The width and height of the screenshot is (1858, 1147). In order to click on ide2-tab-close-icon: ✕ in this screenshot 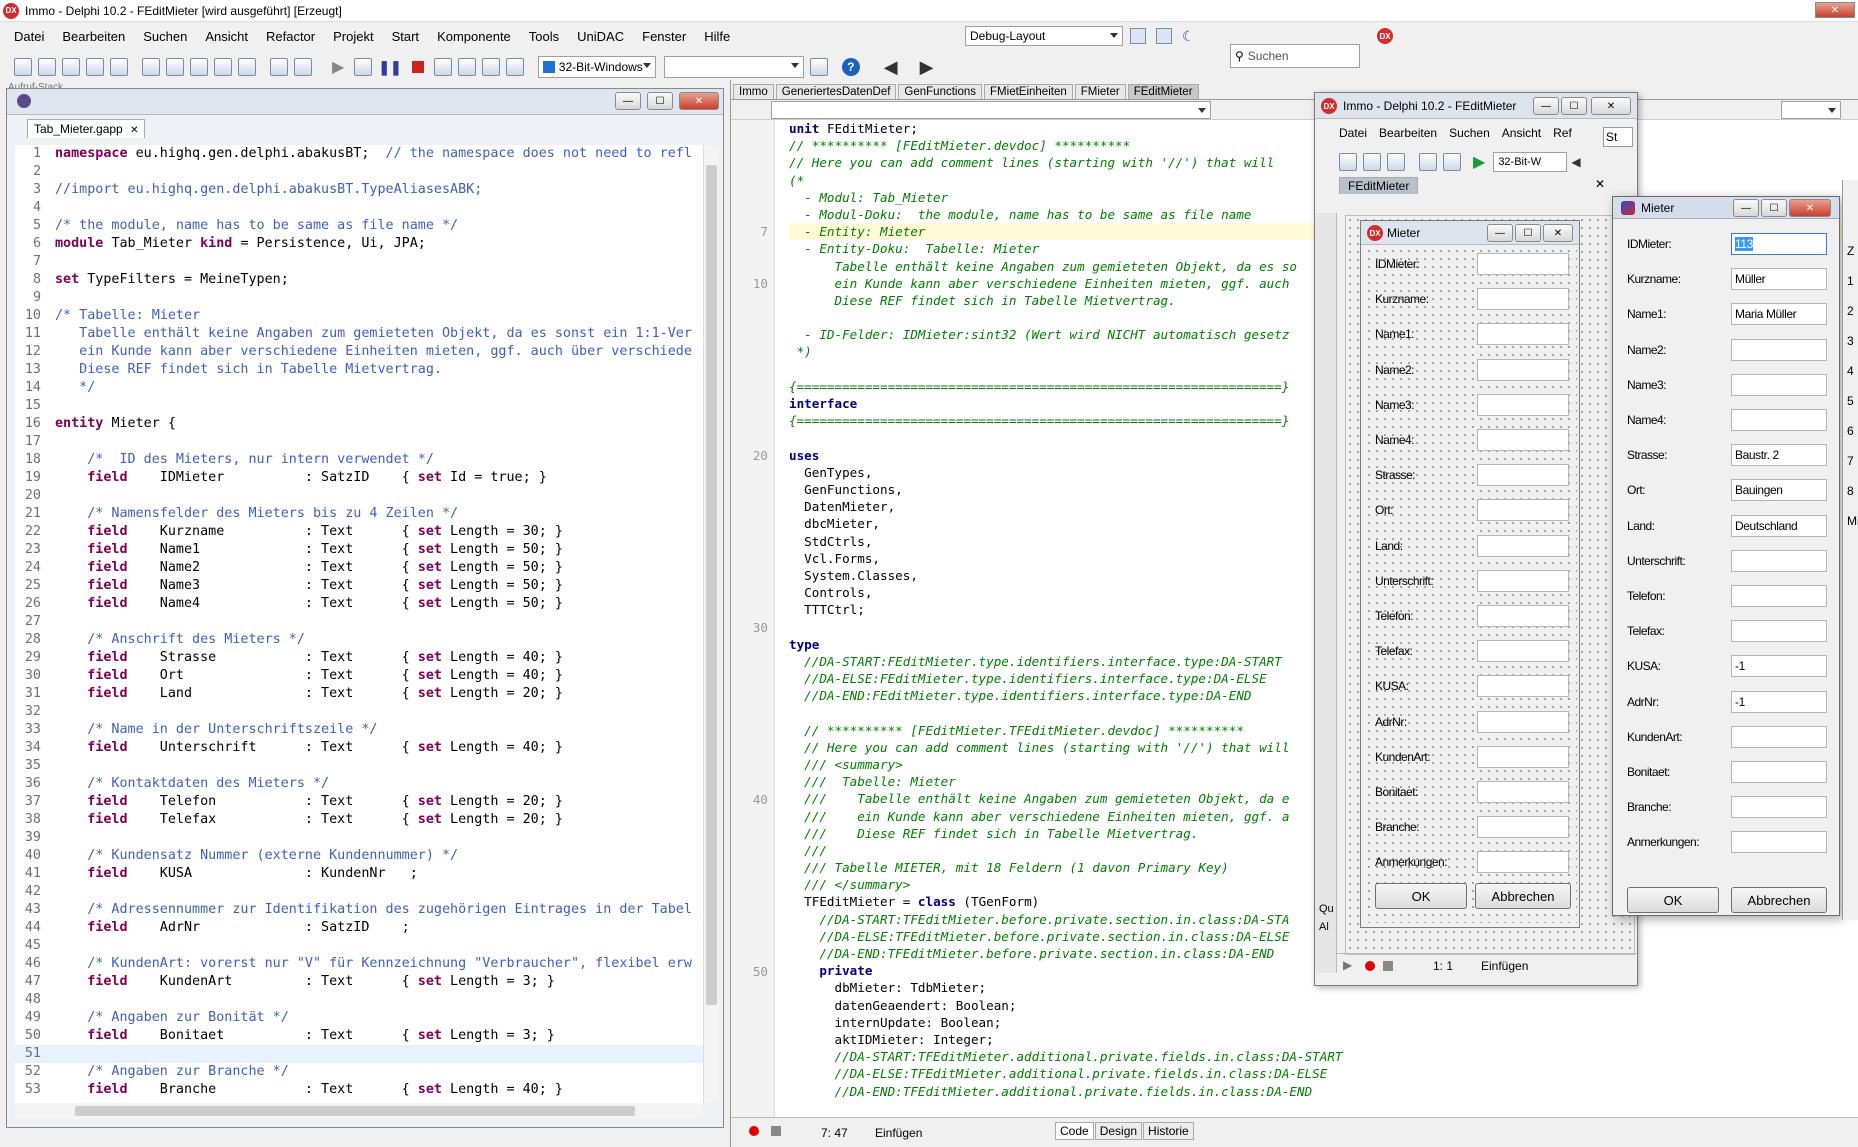, I will do `click(1600, 184)`.